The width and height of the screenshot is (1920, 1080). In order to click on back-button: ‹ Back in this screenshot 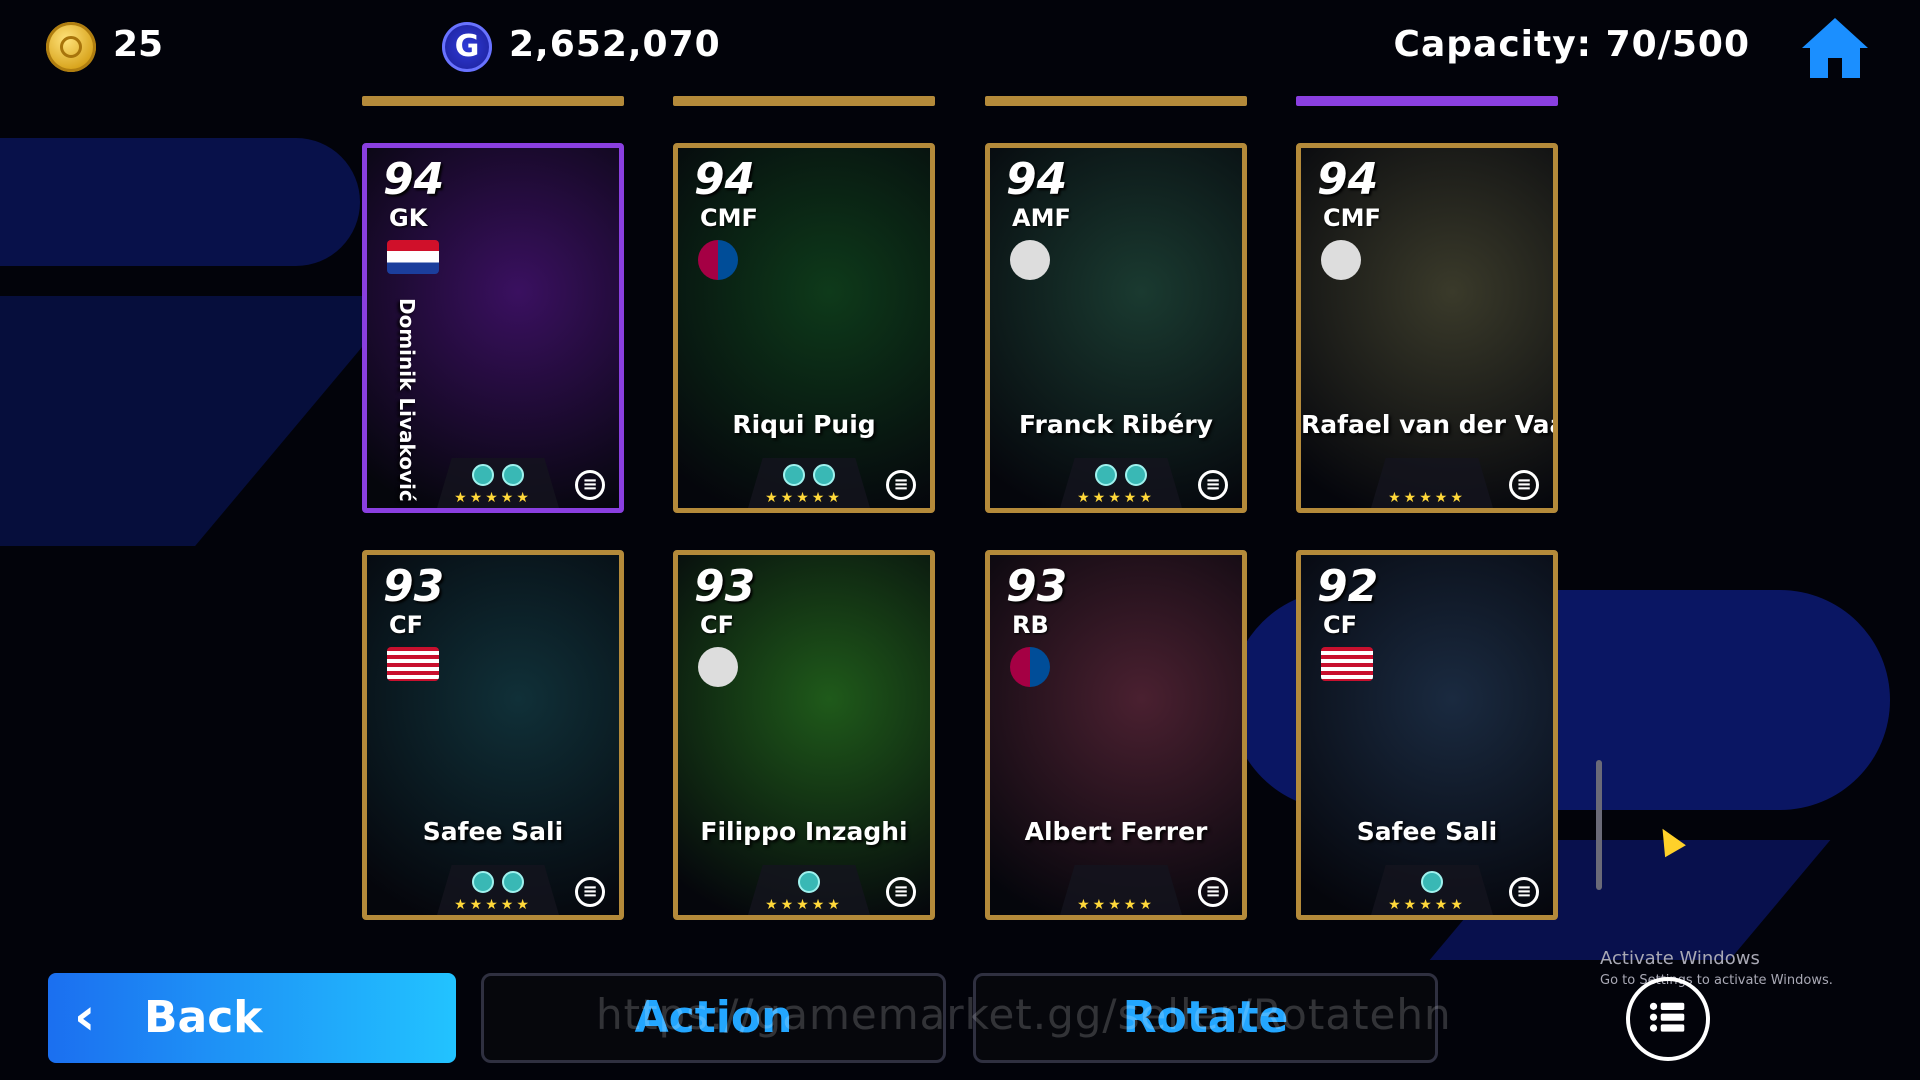, I will do `click(252, 1018)`.